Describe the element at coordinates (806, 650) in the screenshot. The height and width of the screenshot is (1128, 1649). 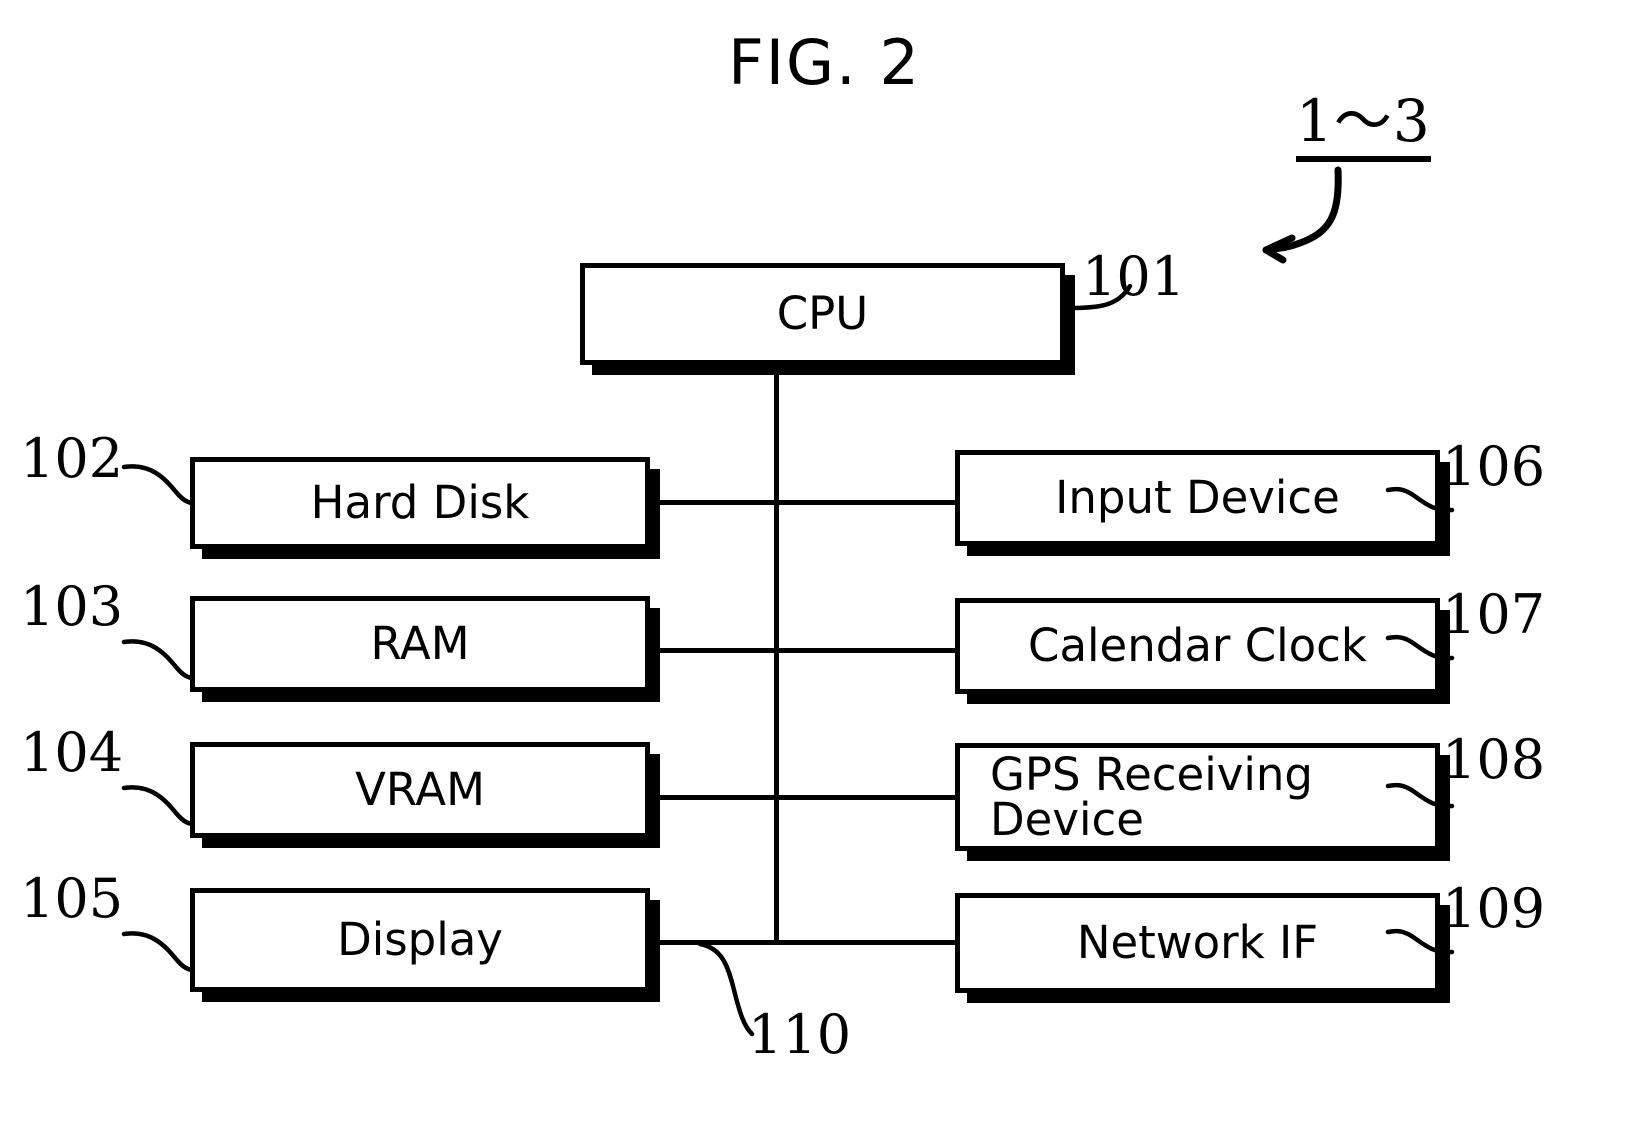
I see `bus-branch-ram-clock` at that location.